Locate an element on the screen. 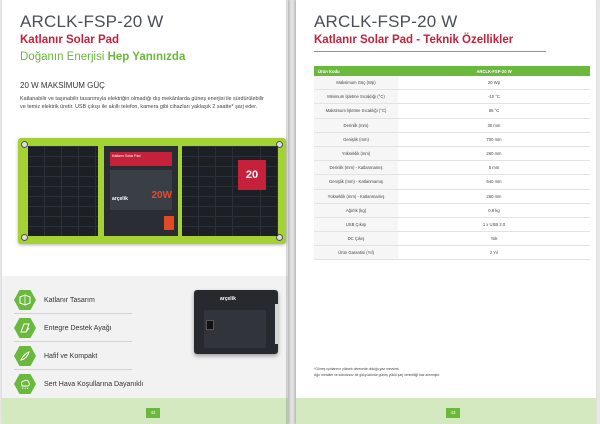  table-row: Maksimum İşletme Sıcaklığı (°C) 65 °C is located at coordinates (452, 111).